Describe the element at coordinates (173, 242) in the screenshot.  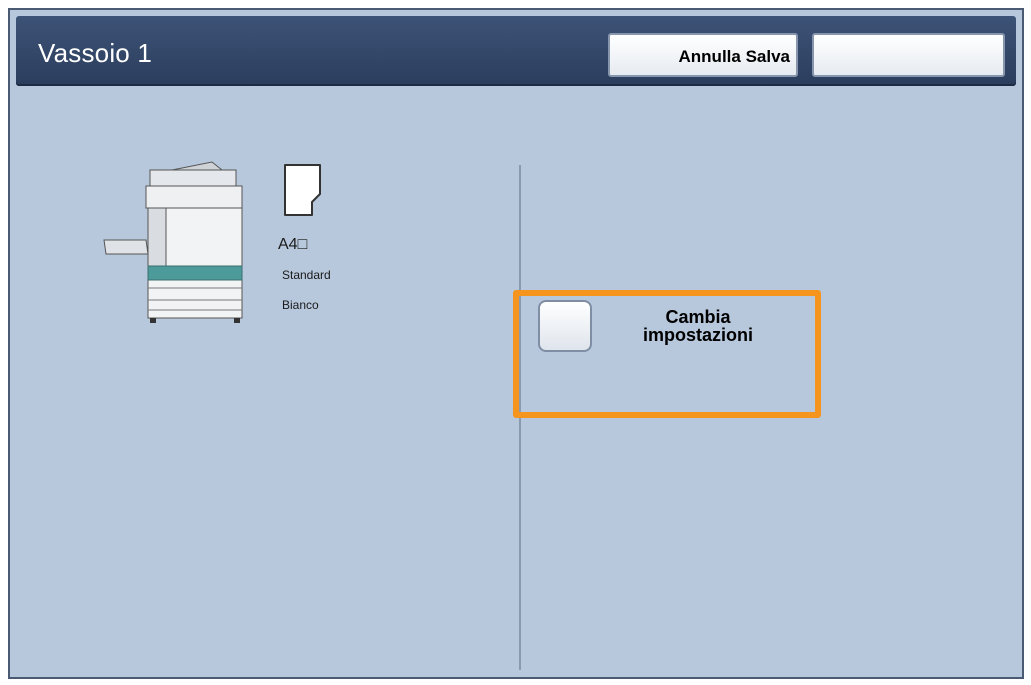
I see `printer-icon` at that location.